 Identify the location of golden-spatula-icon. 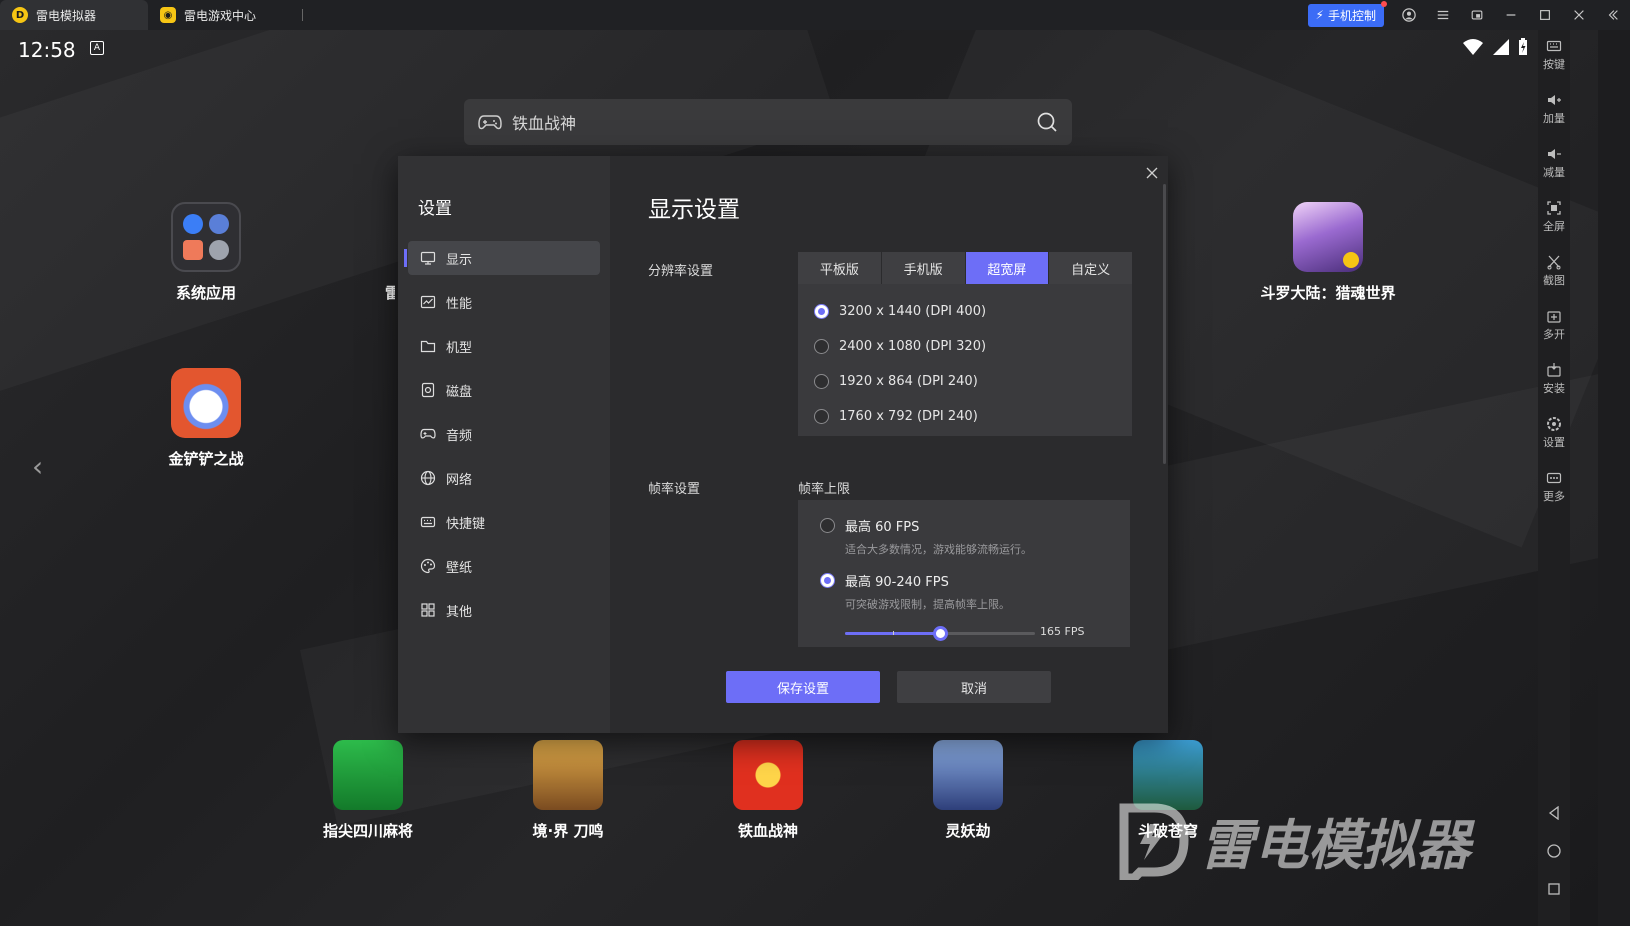
(206, 403).